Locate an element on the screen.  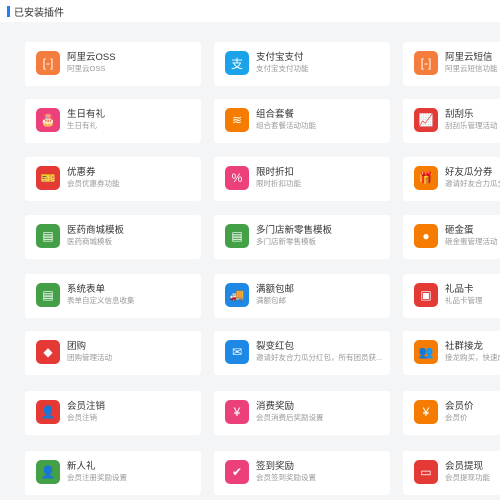
plugin-card: 👥 社群接龙接龙购买，快速成团 is located at coordinates (451, 353).